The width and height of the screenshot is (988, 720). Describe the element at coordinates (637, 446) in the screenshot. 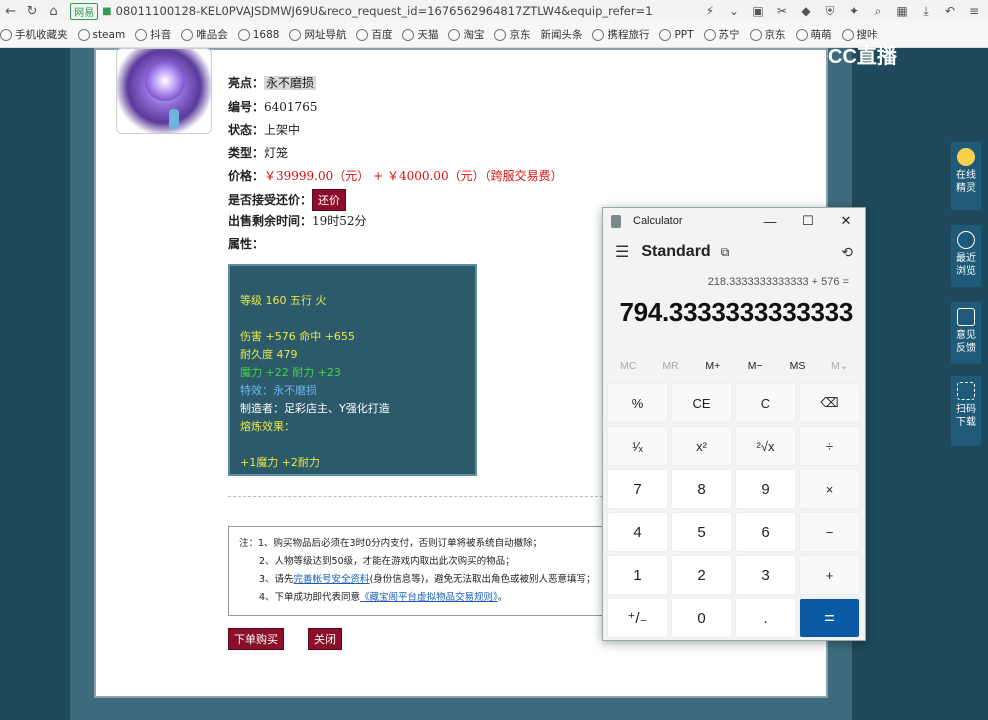

I see `reciprocal-key: ¹⁄ₓ` at that location.